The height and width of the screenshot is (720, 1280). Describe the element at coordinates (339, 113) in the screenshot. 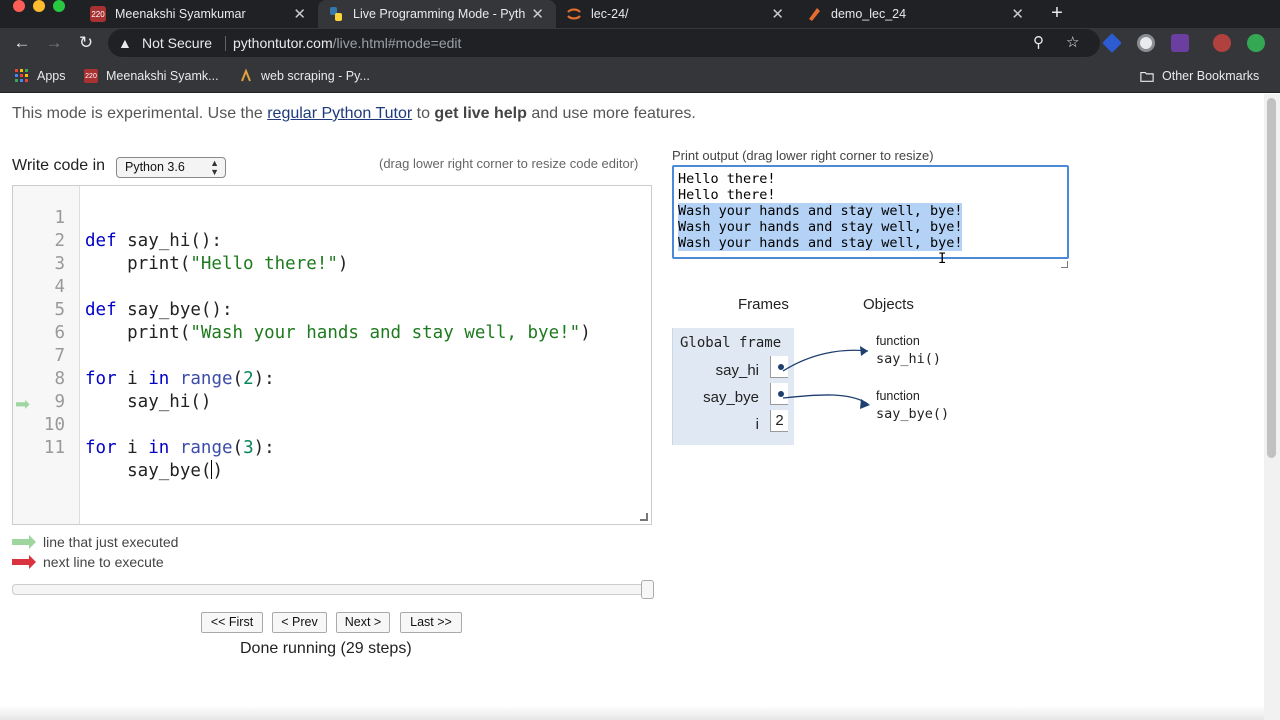

I see `regular-python-tutor-link: regular Python Tutor` at that location.